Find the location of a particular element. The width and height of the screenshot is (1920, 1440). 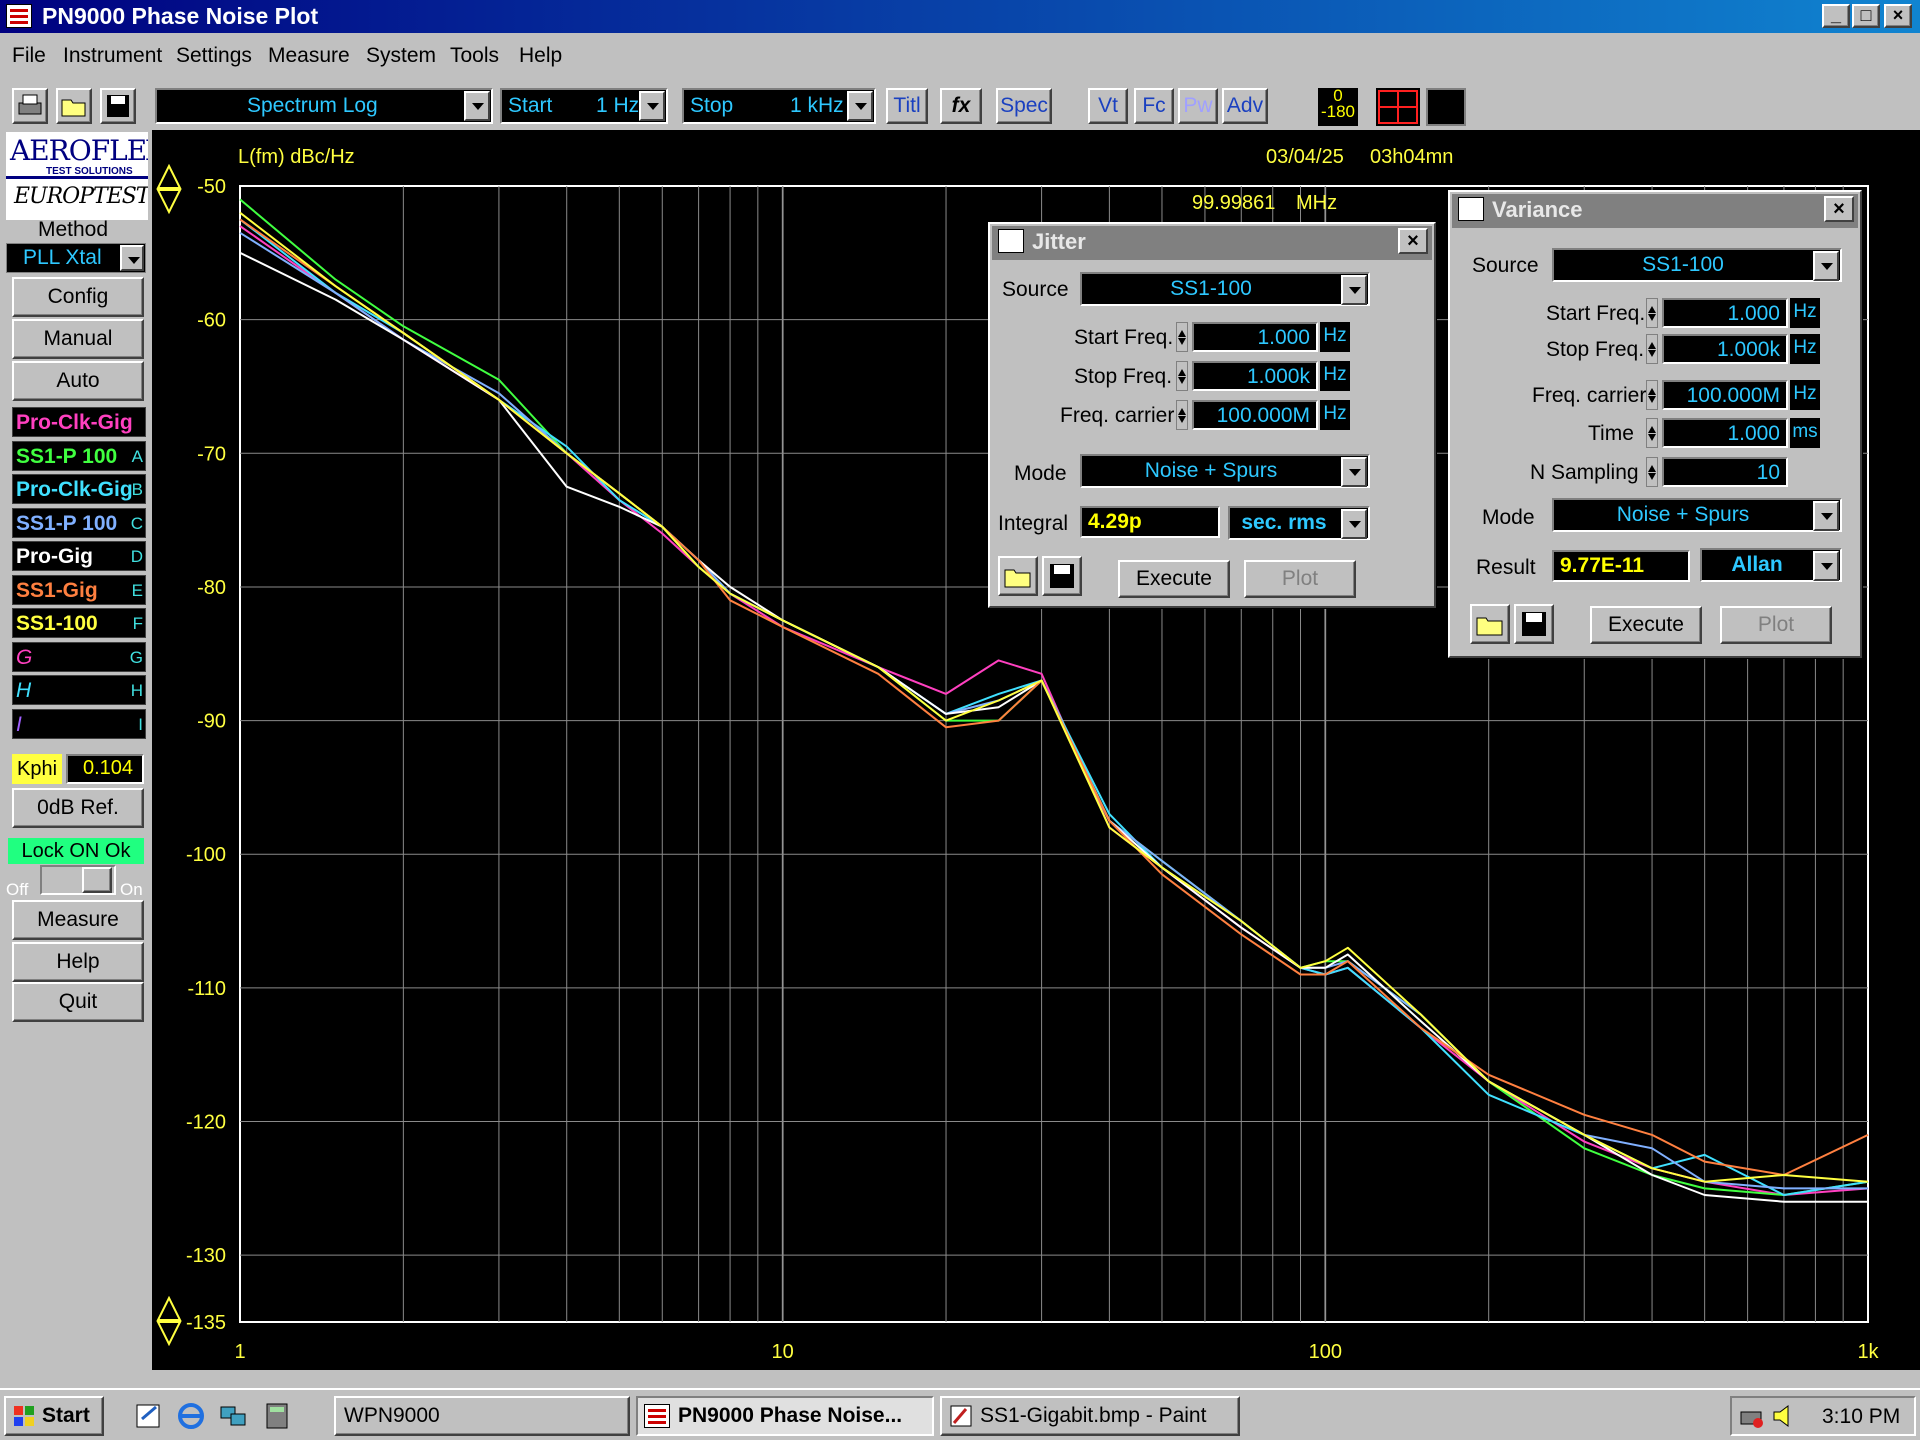

calculator-icon is located at coordinates (277, 1416).